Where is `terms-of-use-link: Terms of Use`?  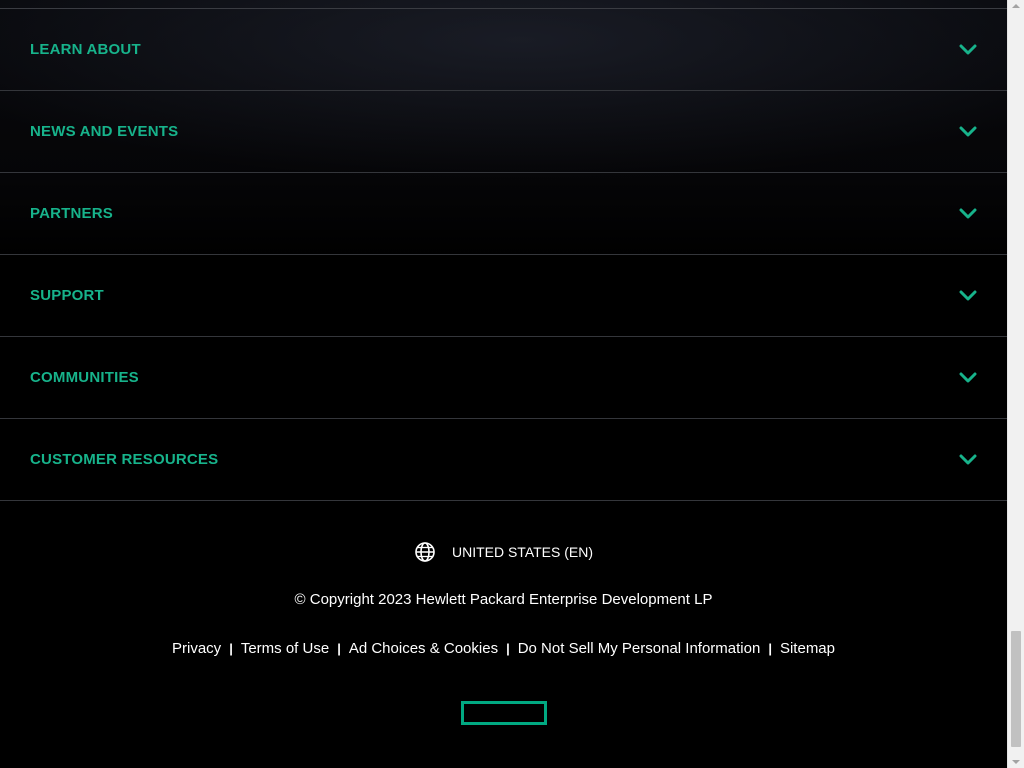 terms-of-use-link: Terms of Use is located at coordinates (285, 648).